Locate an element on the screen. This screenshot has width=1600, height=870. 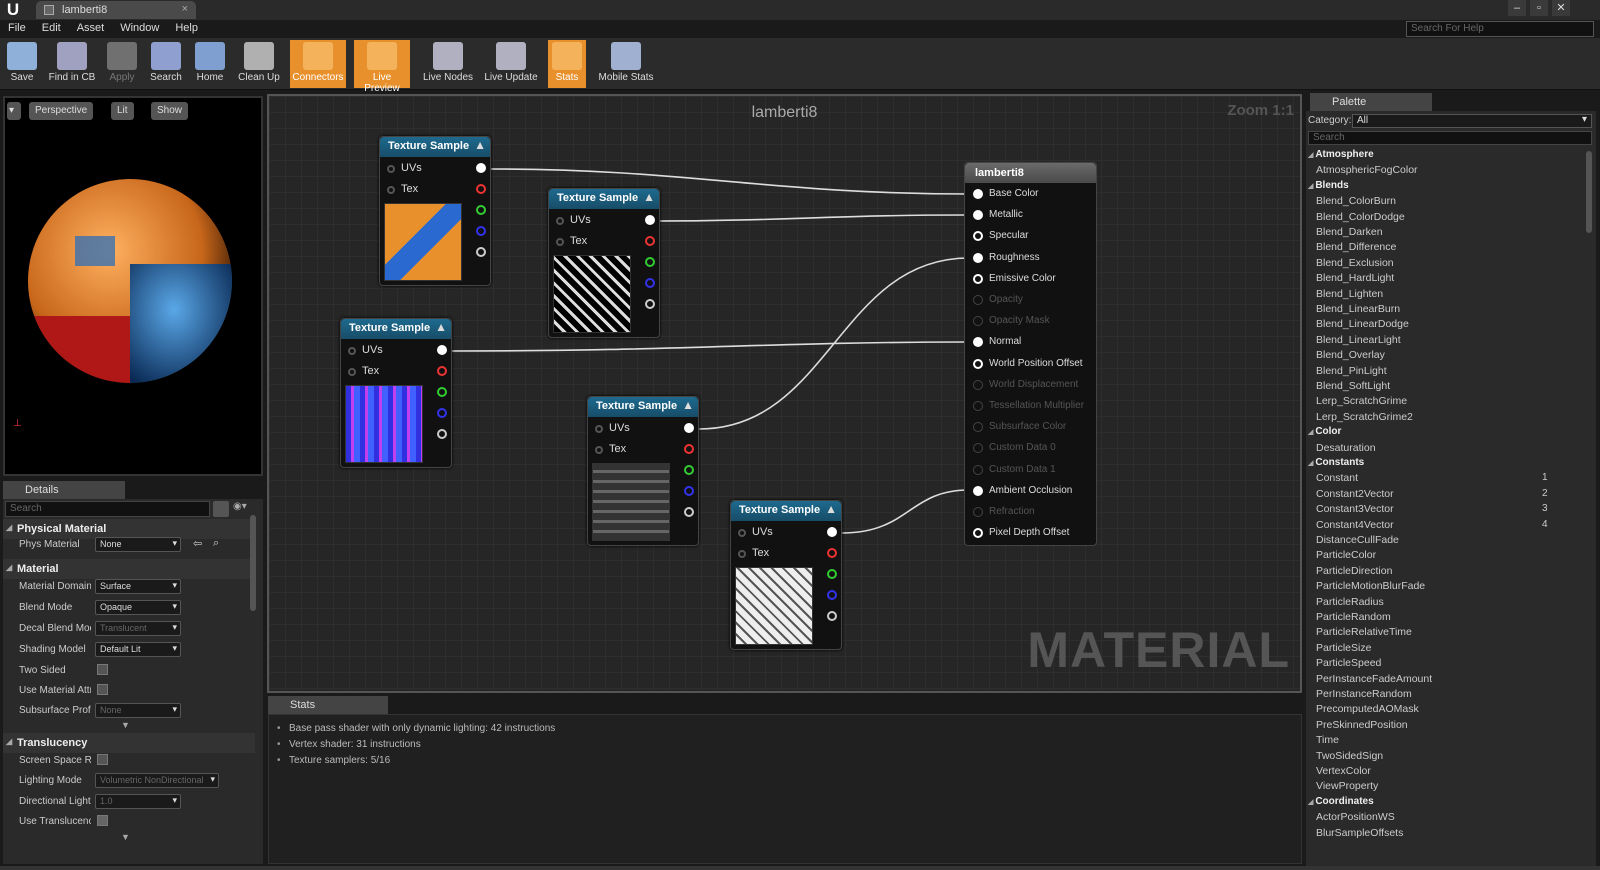
home-button: Home is located at coordinates (210, 64).